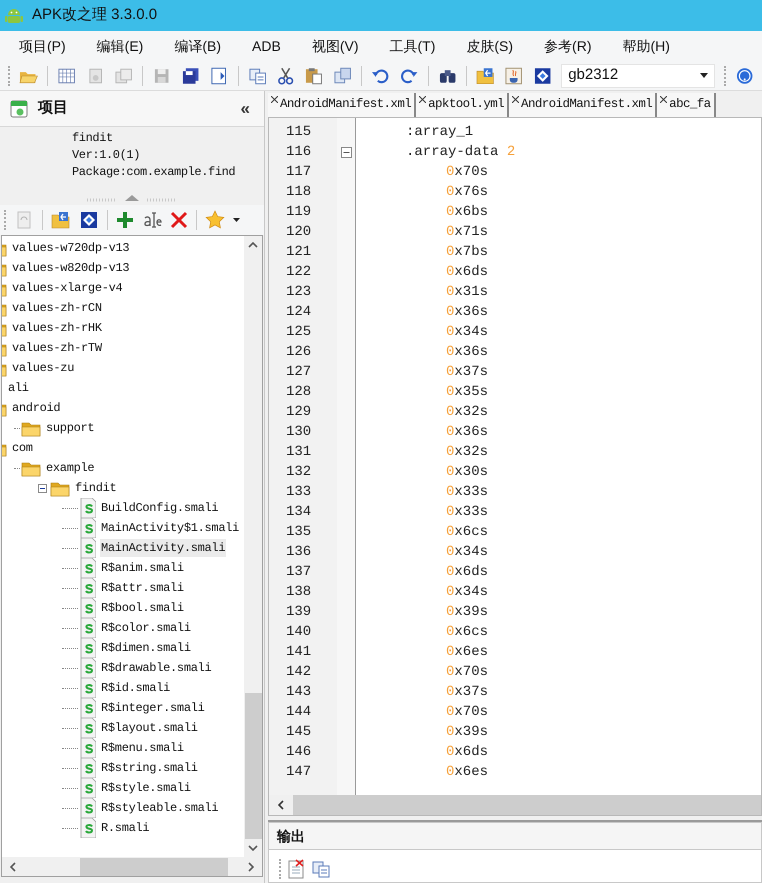 The width and height of the screenshot is (762, 883). Describe the element at coordinates (236, 220) in the screenshot. I see `dropdown-caret-icon` at that location.